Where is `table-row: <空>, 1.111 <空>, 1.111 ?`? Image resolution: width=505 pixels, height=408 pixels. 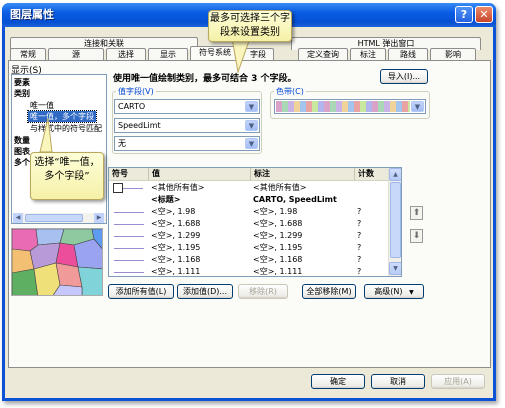 table-row: <空>, 1.111 <空>, 1.111 ? is located at coordinates (249, 271).